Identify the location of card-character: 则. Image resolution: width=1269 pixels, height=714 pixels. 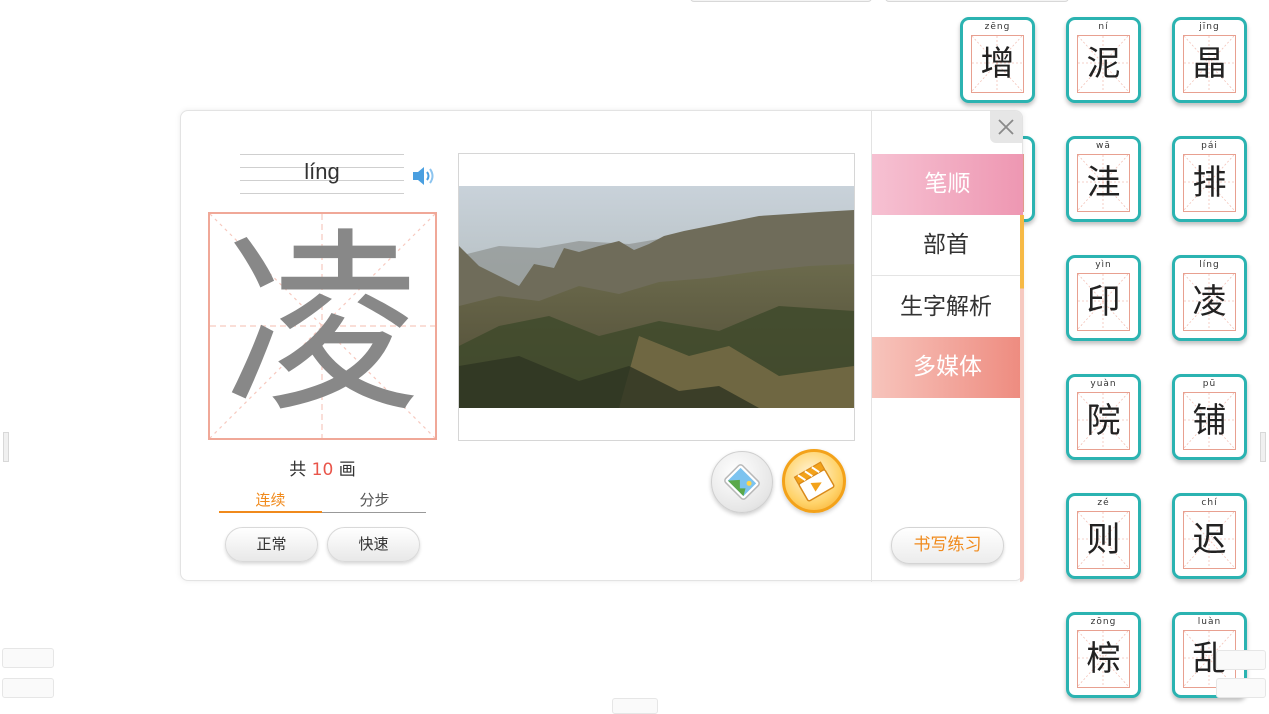
(1103, 540).